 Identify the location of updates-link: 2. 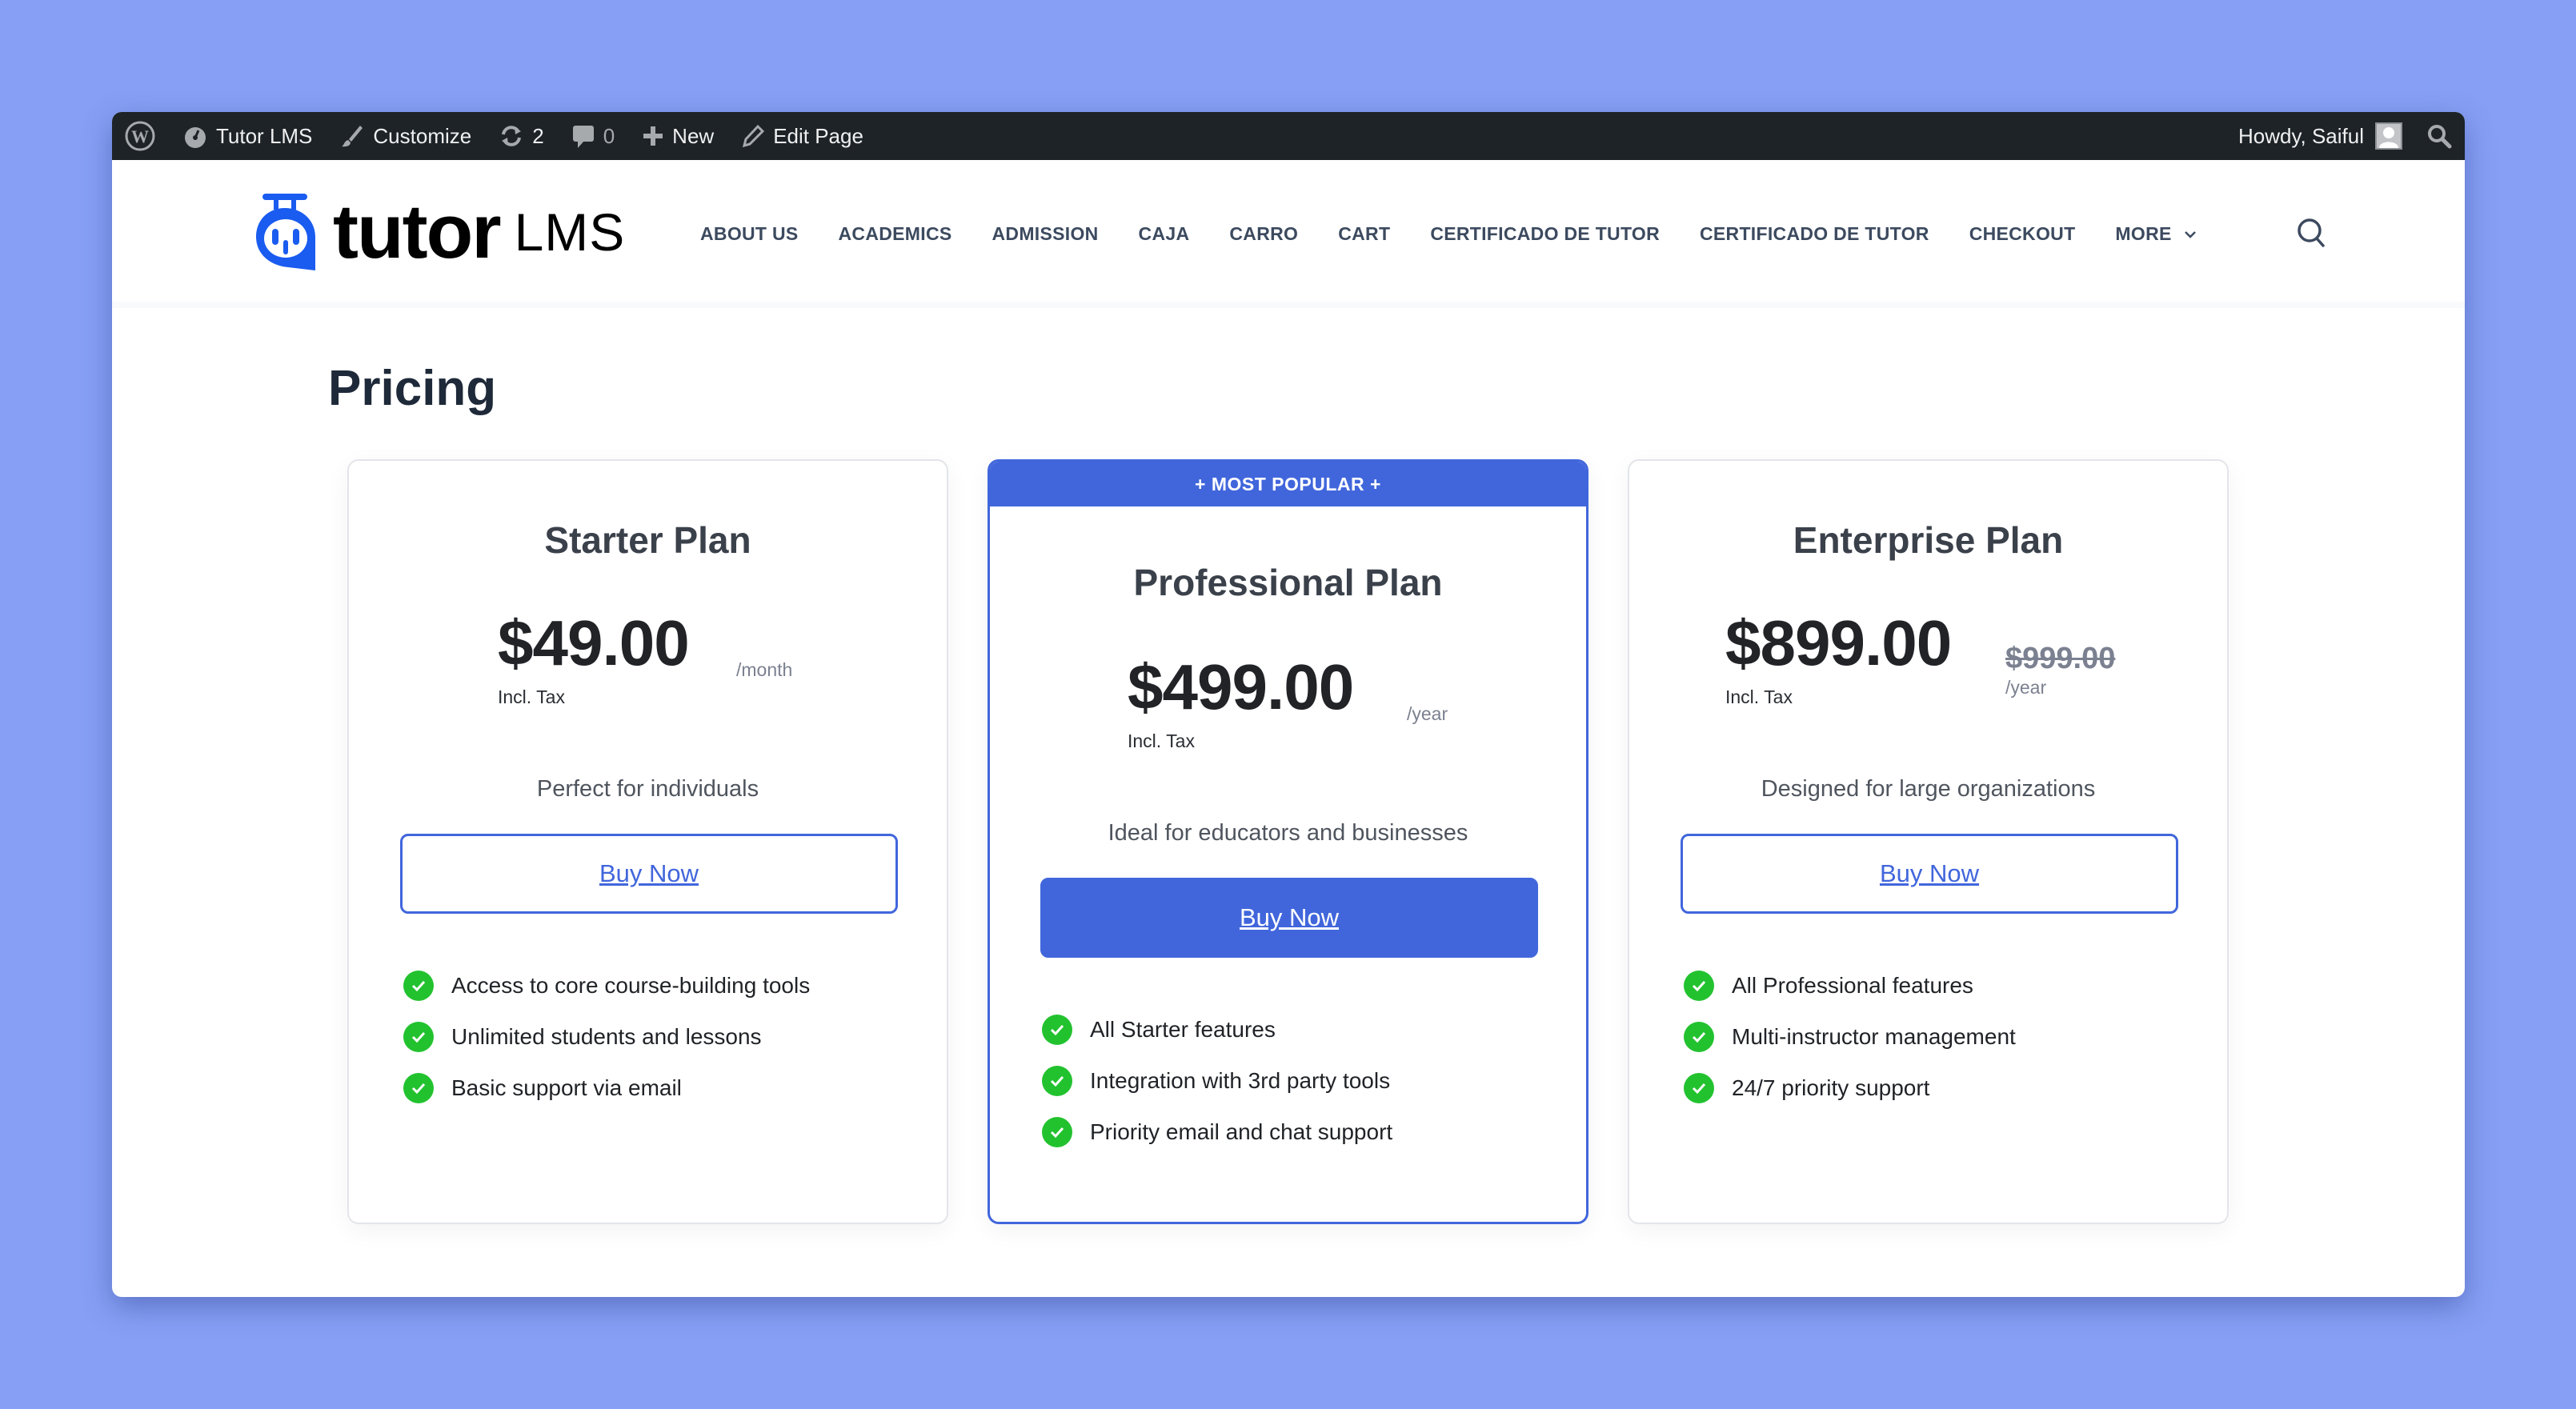
(521, 136).